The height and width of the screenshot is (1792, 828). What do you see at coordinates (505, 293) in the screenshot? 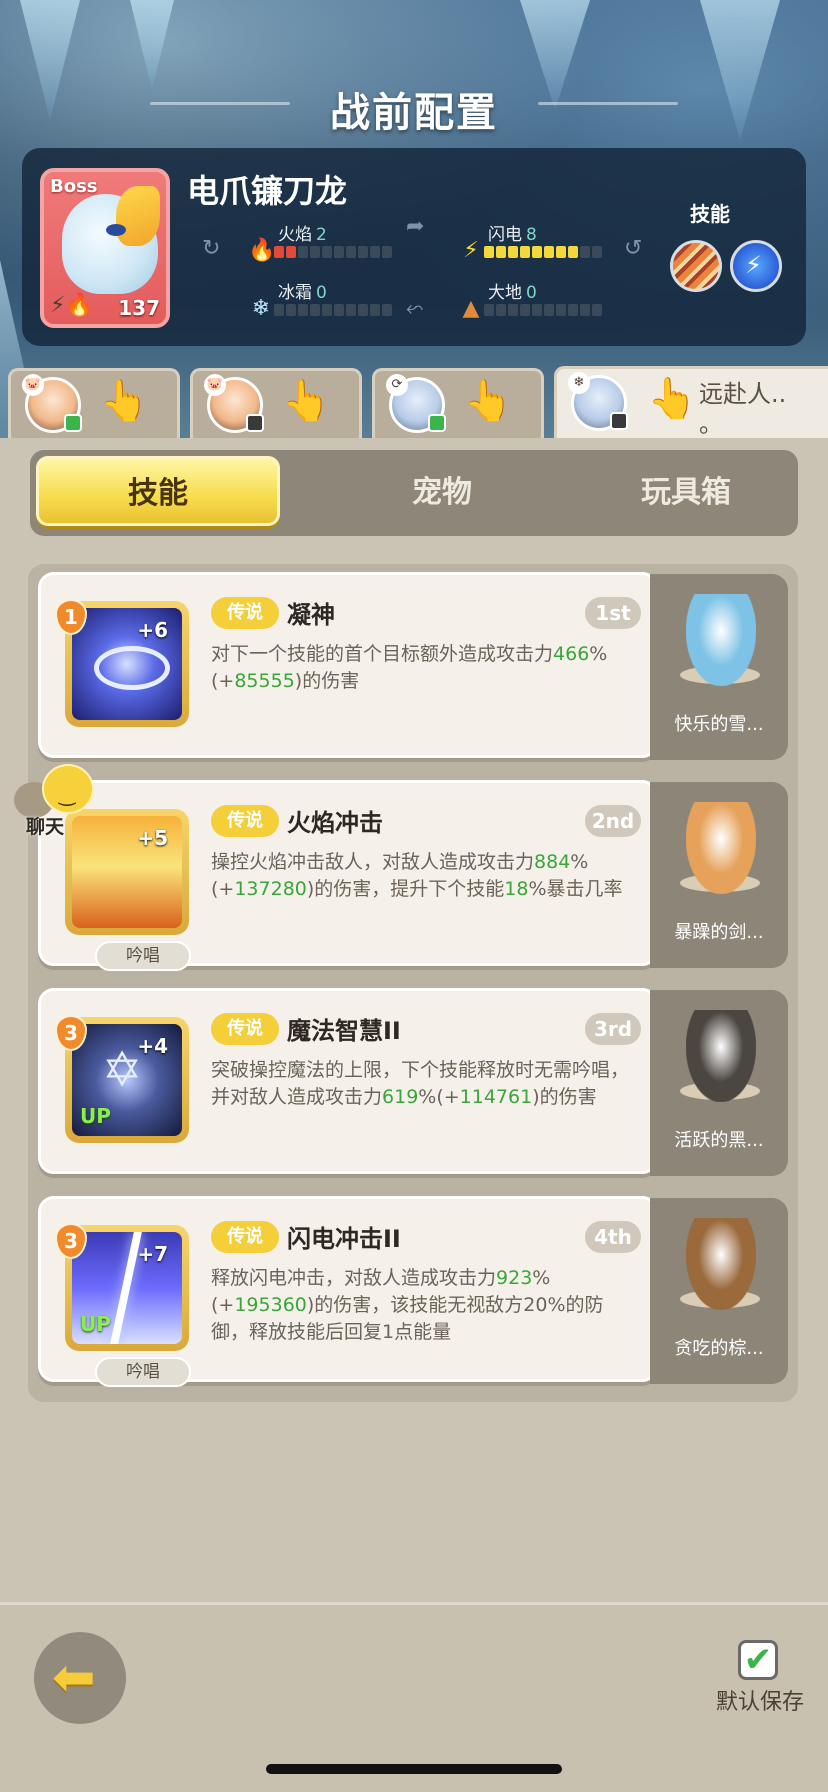
I see `stat-label: 大地` at bounding box center [505, 293].